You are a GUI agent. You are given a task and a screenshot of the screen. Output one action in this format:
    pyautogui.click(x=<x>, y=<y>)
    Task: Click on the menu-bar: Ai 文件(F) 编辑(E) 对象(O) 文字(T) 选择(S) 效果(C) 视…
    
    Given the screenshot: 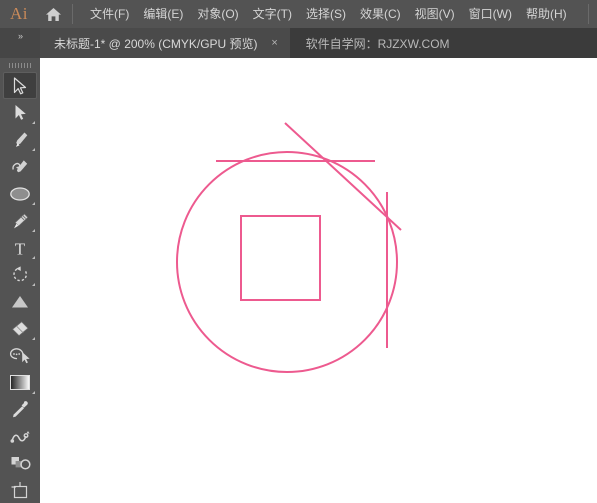 What is the action you would take?
    pyautogui.click(x=298, y=14)
    